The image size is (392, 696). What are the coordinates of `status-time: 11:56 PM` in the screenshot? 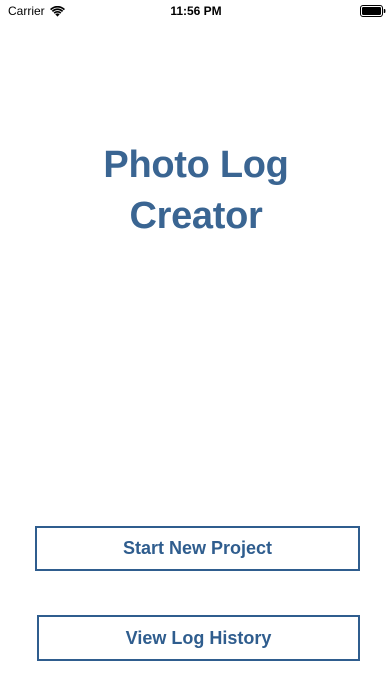 It's located at (196, 11).